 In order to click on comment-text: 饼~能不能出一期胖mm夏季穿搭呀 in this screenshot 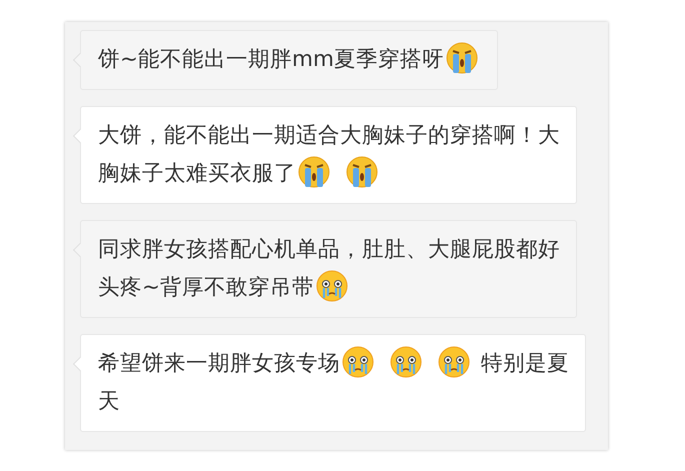, I will do `click(271, 59)`.